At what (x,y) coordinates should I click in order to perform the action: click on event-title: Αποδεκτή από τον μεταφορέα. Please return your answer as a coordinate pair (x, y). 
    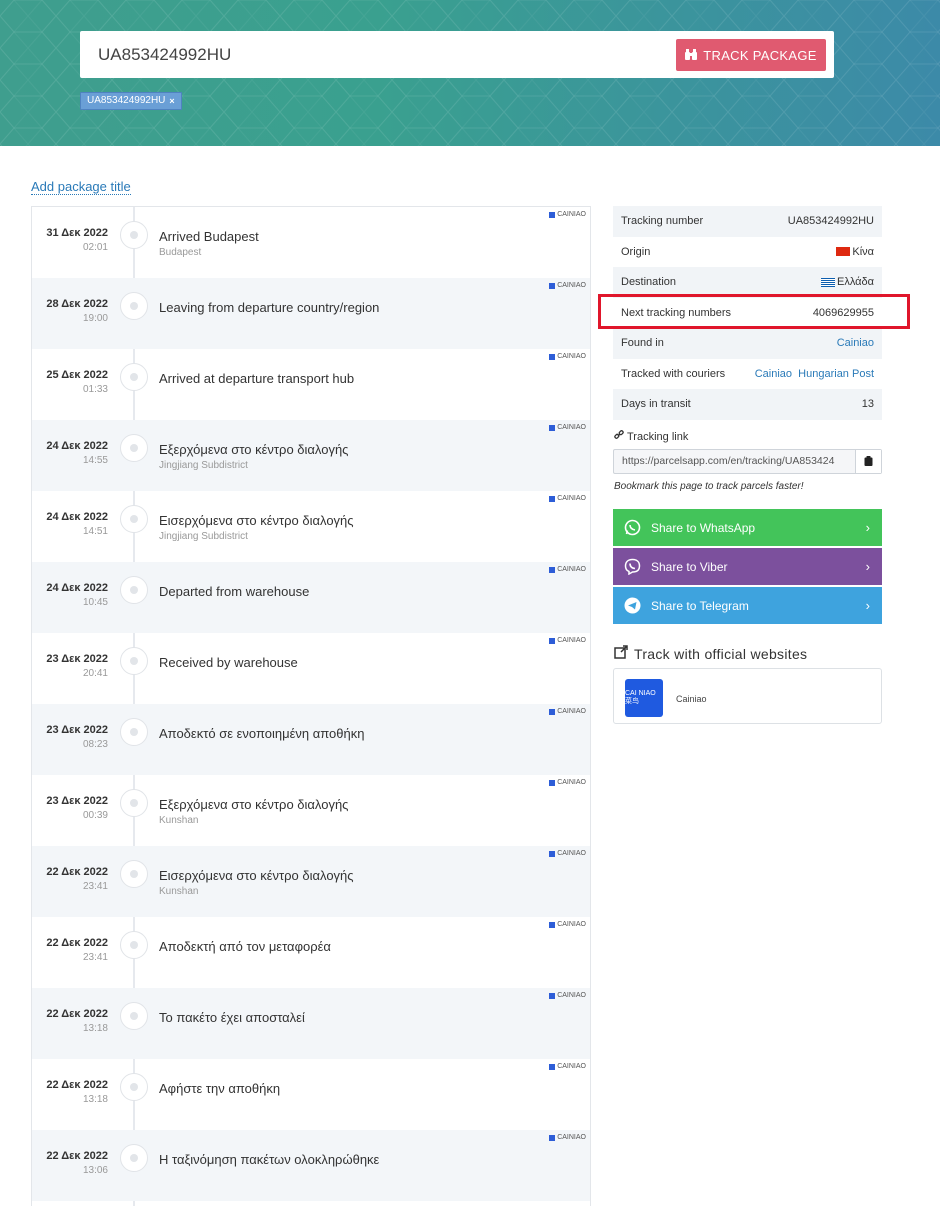
    Looking at the image, I should click on (245, 946).